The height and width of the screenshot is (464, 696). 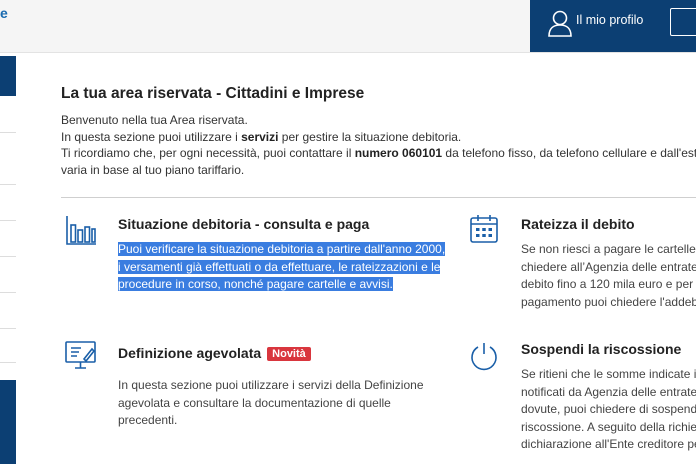 I want to click on calendar-icon, so click(x=484, y=229).